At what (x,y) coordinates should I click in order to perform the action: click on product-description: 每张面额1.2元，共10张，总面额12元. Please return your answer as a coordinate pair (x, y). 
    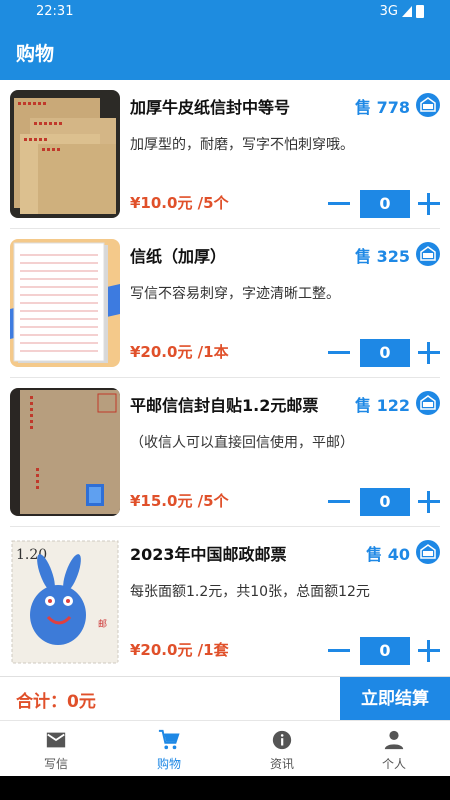
    Looking at the image, I should click on (250, 592).